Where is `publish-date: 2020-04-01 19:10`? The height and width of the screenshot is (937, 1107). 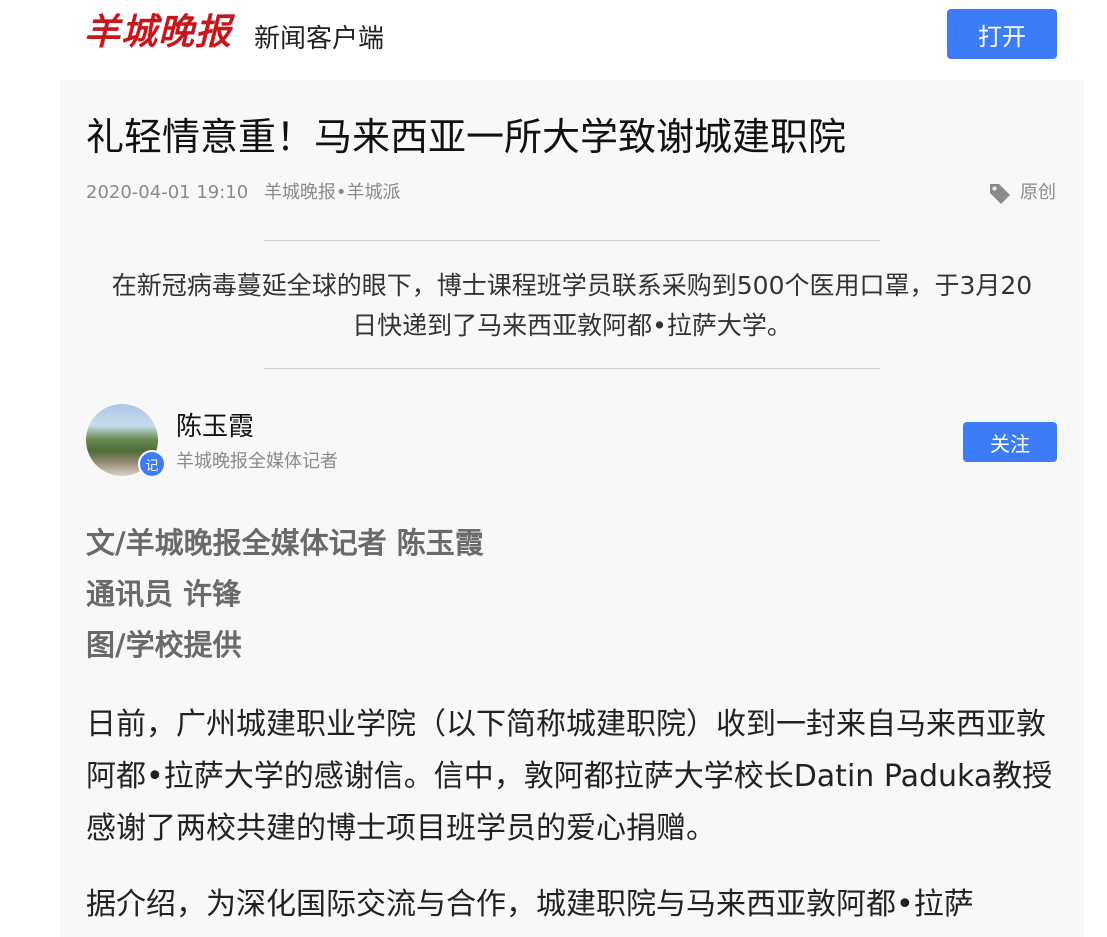
publish-date: 2020-04-01 19:10 is located at coordinates (167, 192).